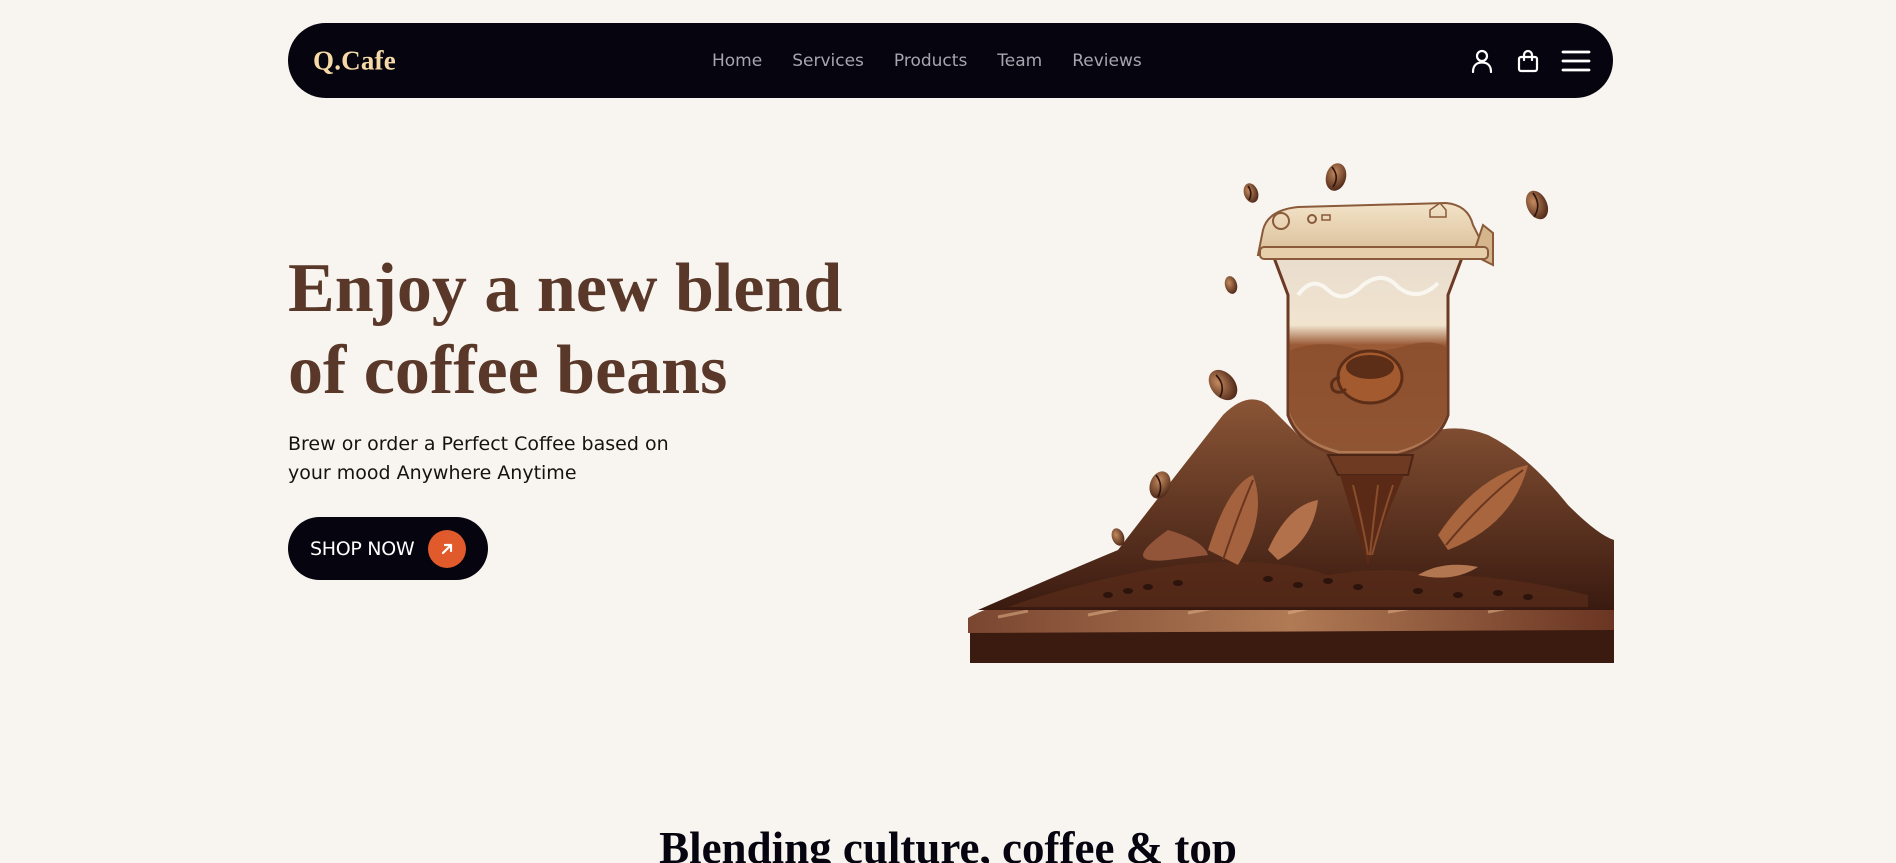  What do you see at coordinates (1107, 61) in the screenshot?
I see `nav-link-reviews: Reviews` at bounding box center [1107, 61].